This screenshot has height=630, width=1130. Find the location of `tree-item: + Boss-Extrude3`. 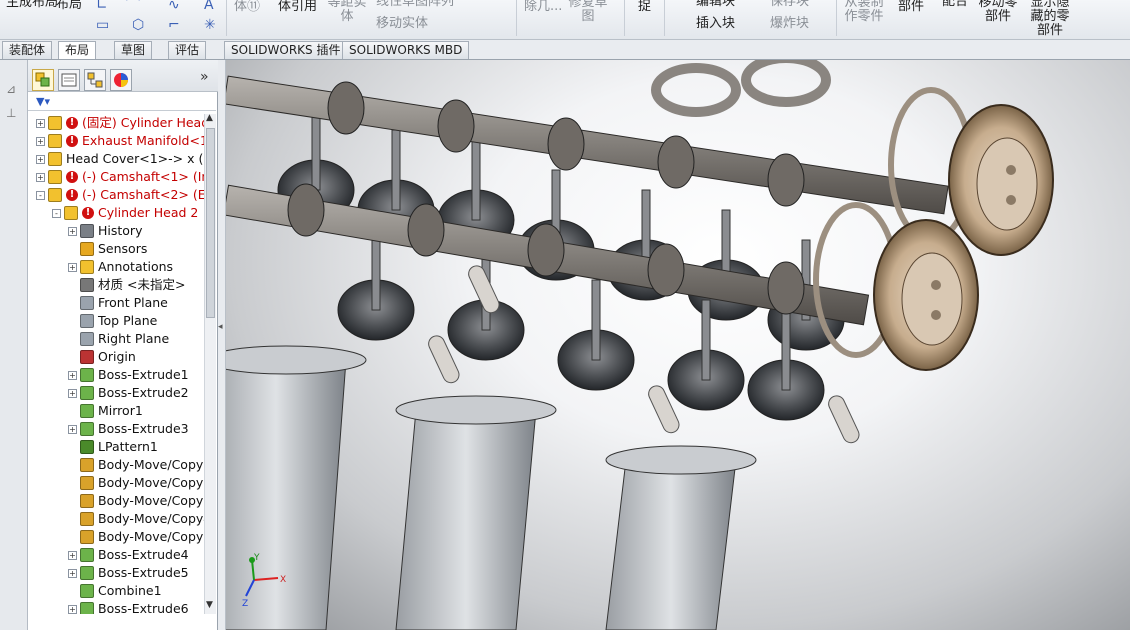

tree-item: + Boss-Extrude3 is located at coordinates (116, 429).